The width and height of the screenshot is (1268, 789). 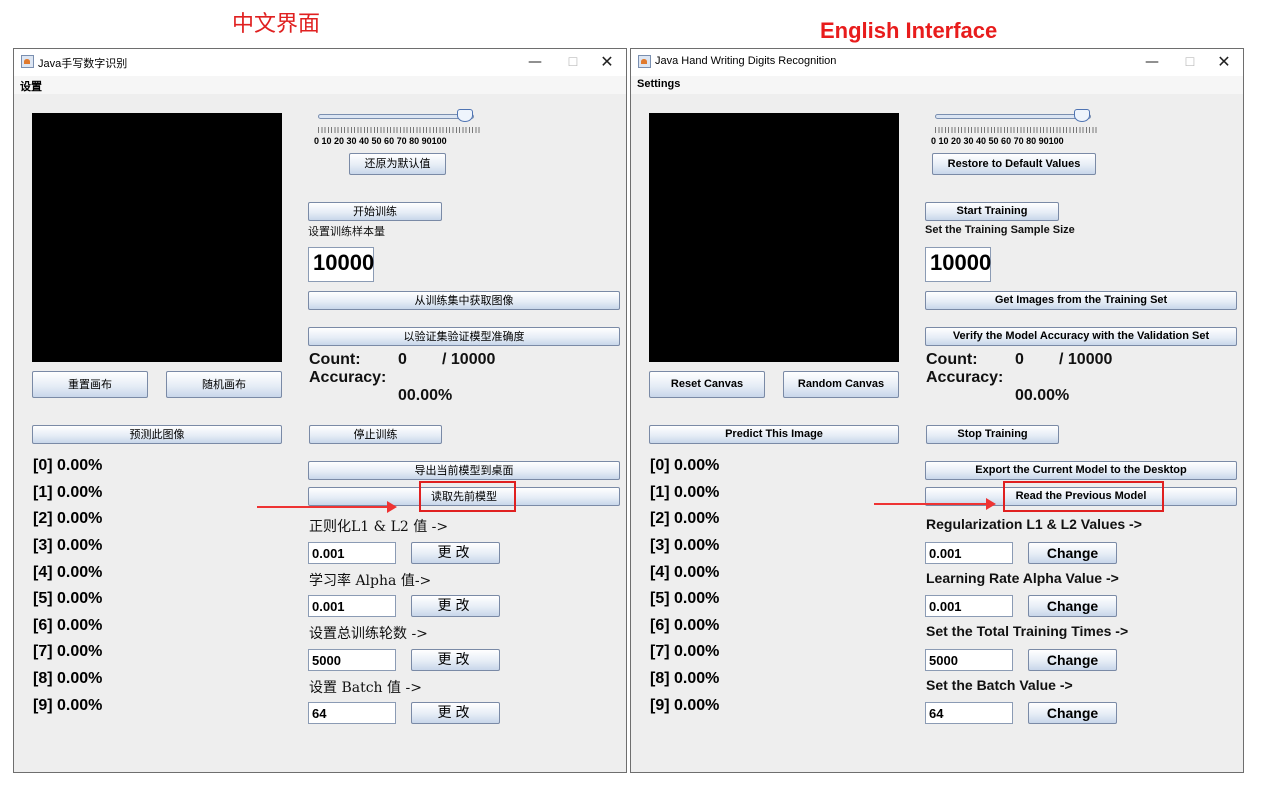 I want to click on predict-image-button: Predict This Image, so click(x=774, y=434).